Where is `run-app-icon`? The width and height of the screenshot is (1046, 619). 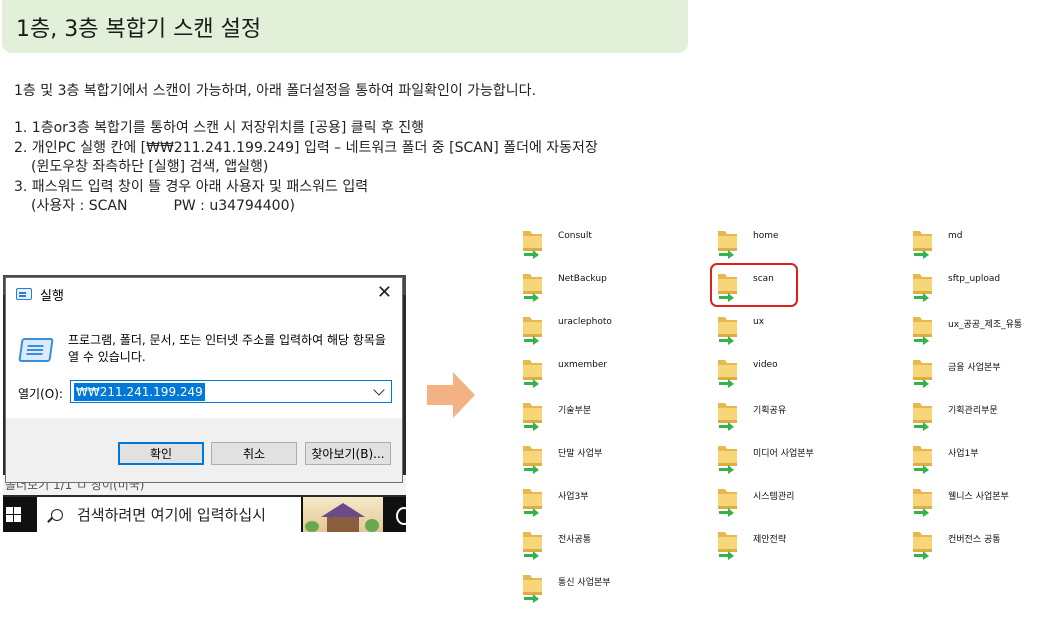
run-app-icon is located at coordinates (24, 294).